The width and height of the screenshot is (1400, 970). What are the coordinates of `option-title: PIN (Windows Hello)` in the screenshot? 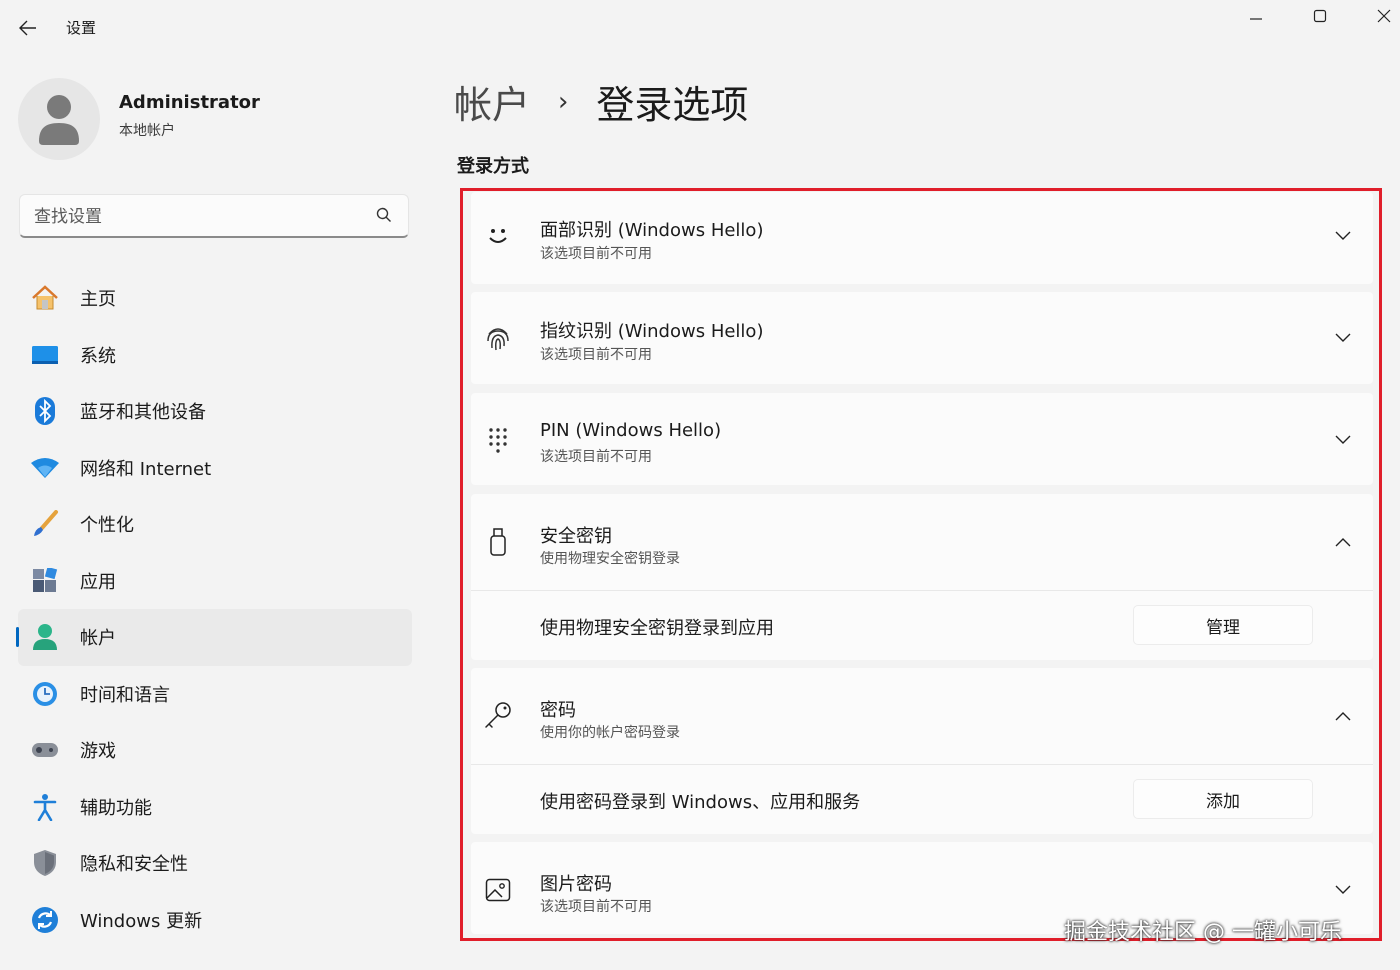 It's located at (631, 430).